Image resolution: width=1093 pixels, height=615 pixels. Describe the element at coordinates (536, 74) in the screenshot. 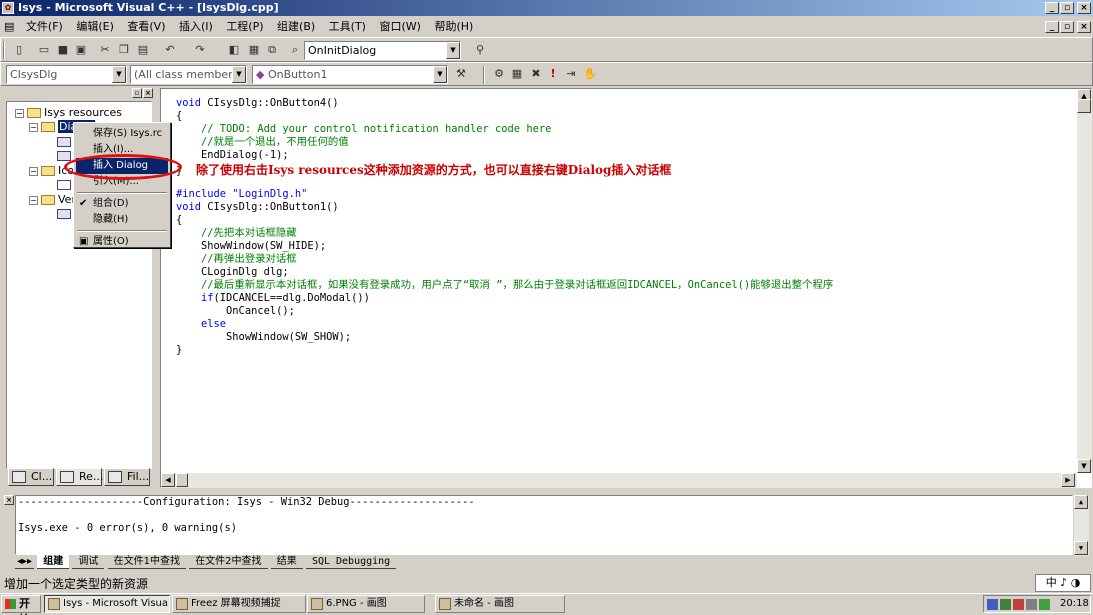

I see `stop-build-icon: ✖` at that location.